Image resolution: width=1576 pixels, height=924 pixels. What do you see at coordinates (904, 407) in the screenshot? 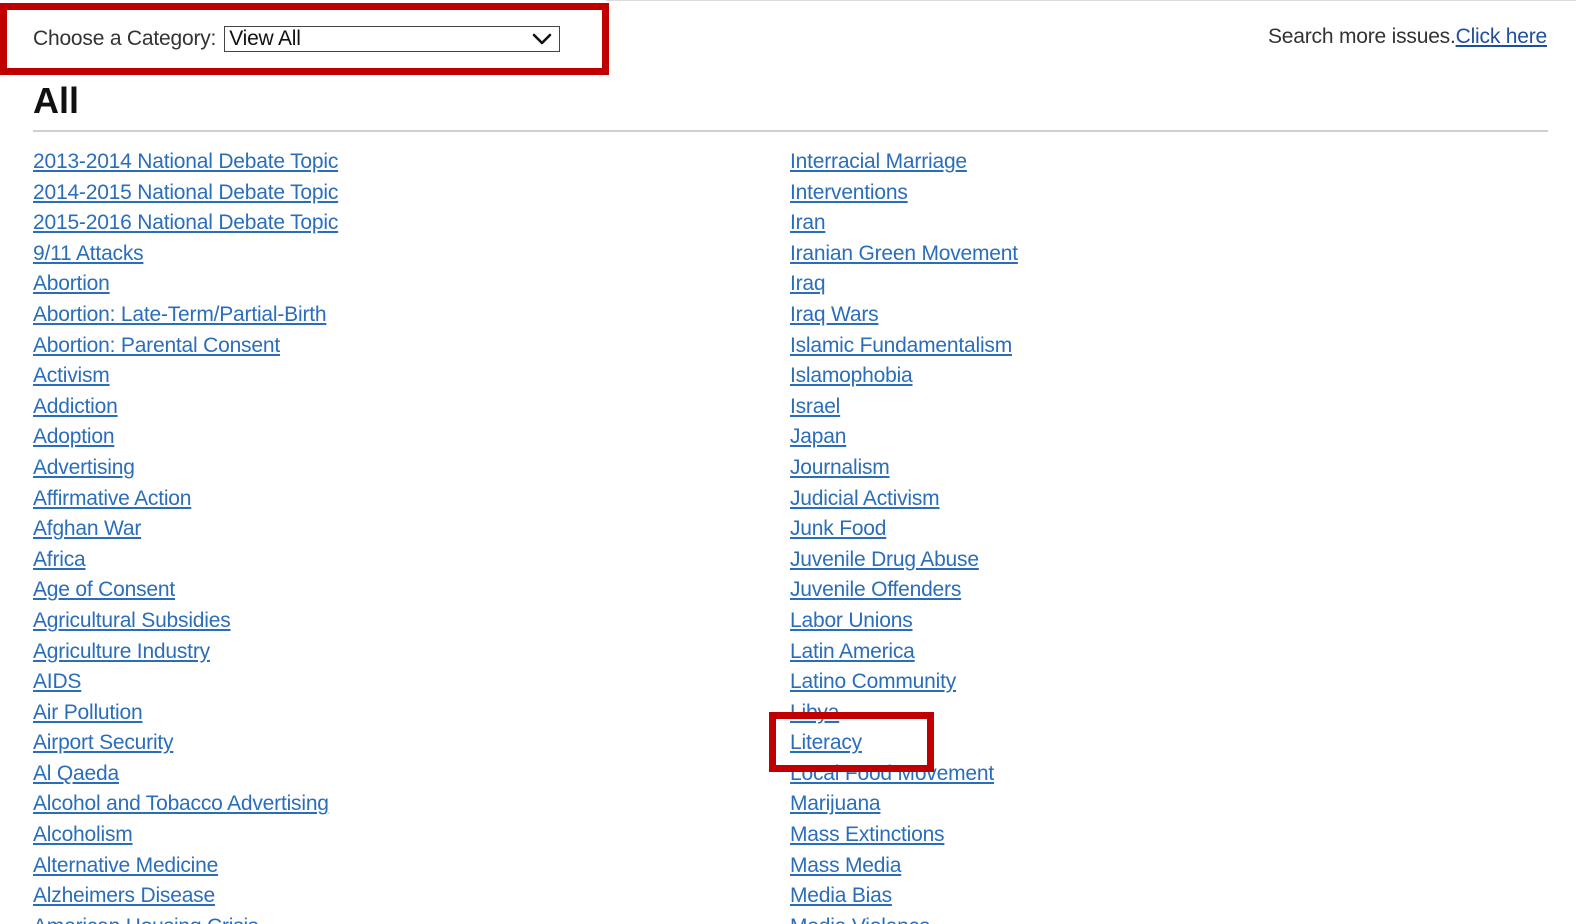
I see `list-item: Israel` at bounding box center [904, 407].